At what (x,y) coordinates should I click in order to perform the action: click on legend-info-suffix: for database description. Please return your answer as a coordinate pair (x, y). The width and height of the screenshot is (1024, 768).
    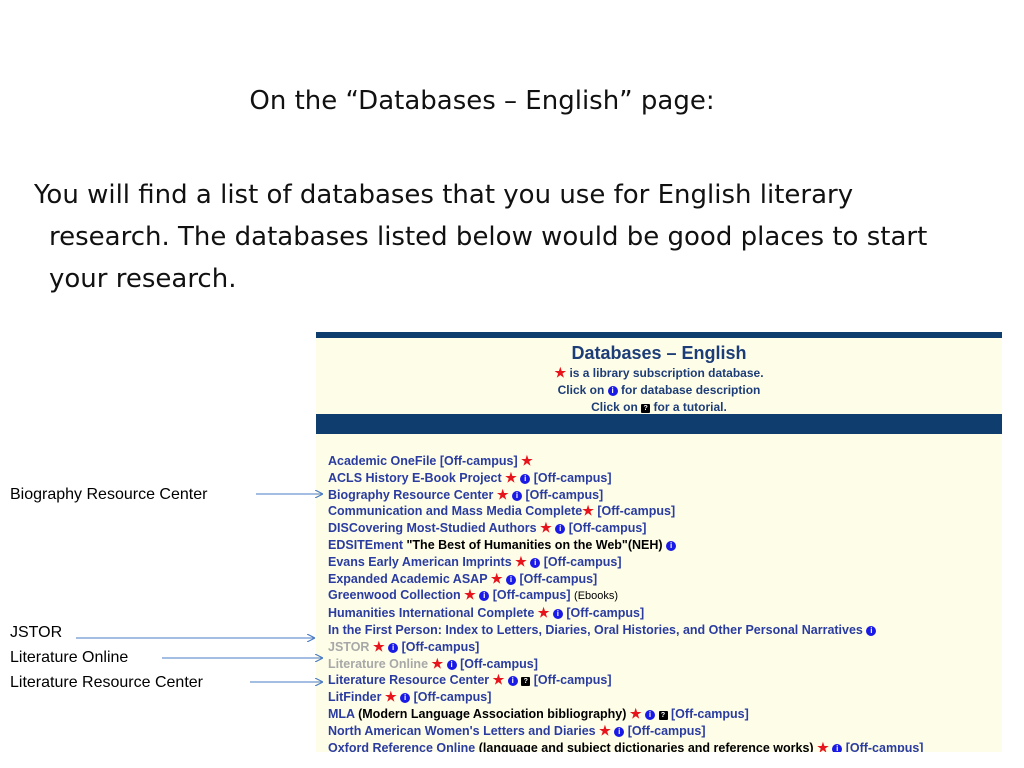
    Looking at the image, I should click on (691, 390).